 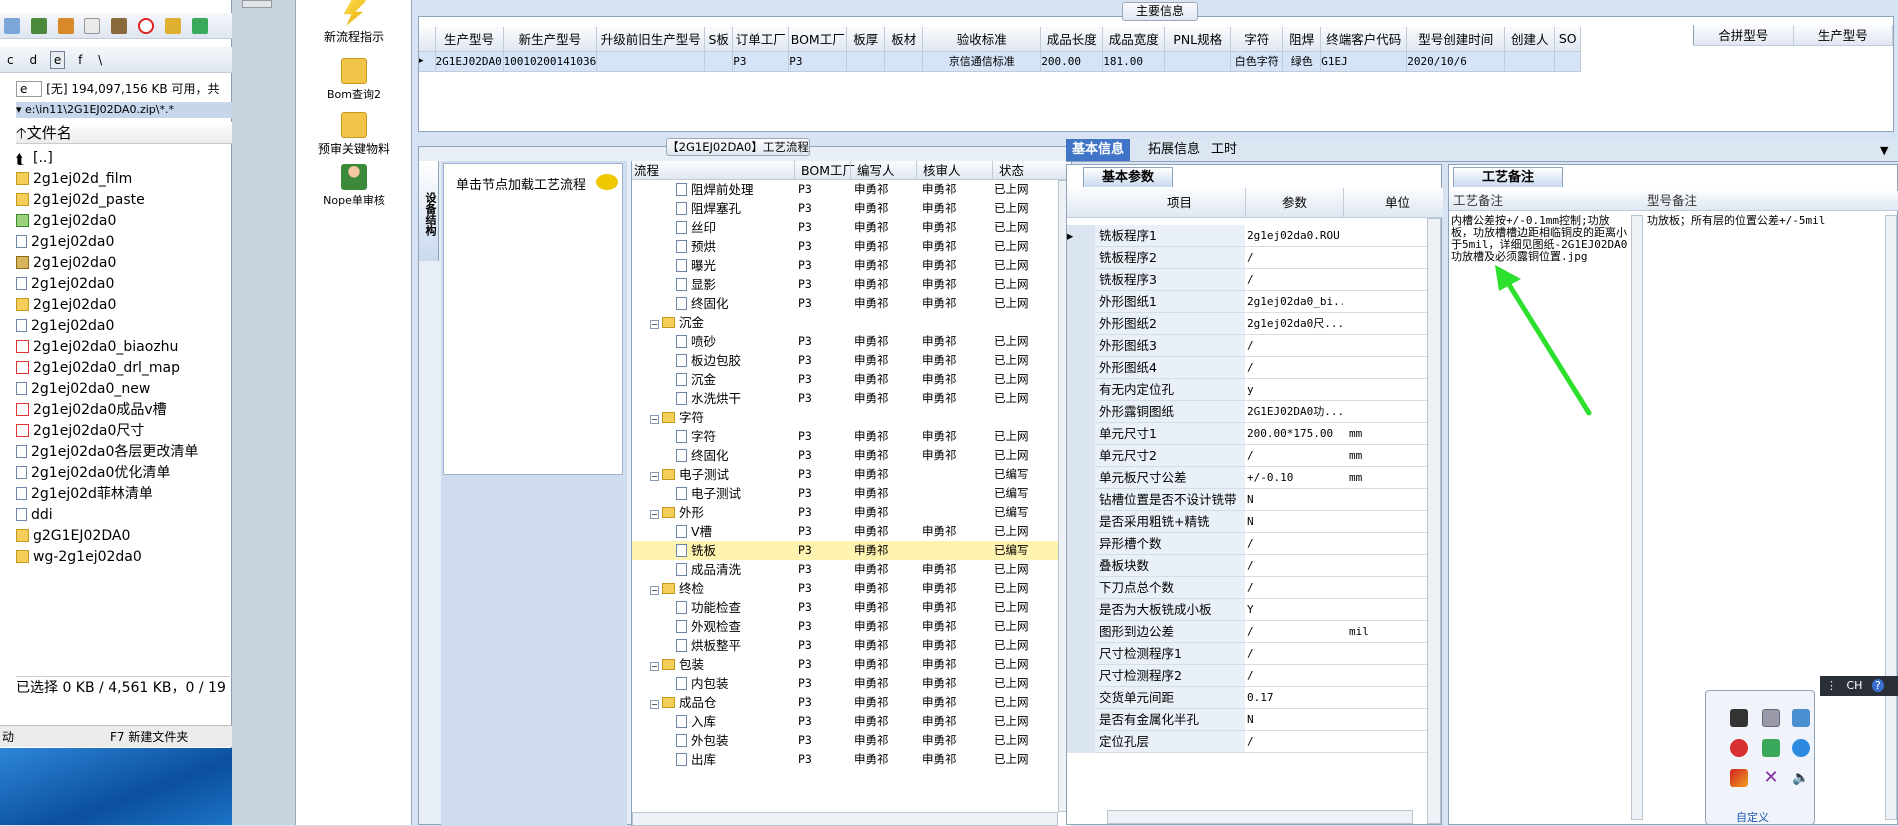 I want to click on lang-indicator: CH, so click(x=1855, y=685).